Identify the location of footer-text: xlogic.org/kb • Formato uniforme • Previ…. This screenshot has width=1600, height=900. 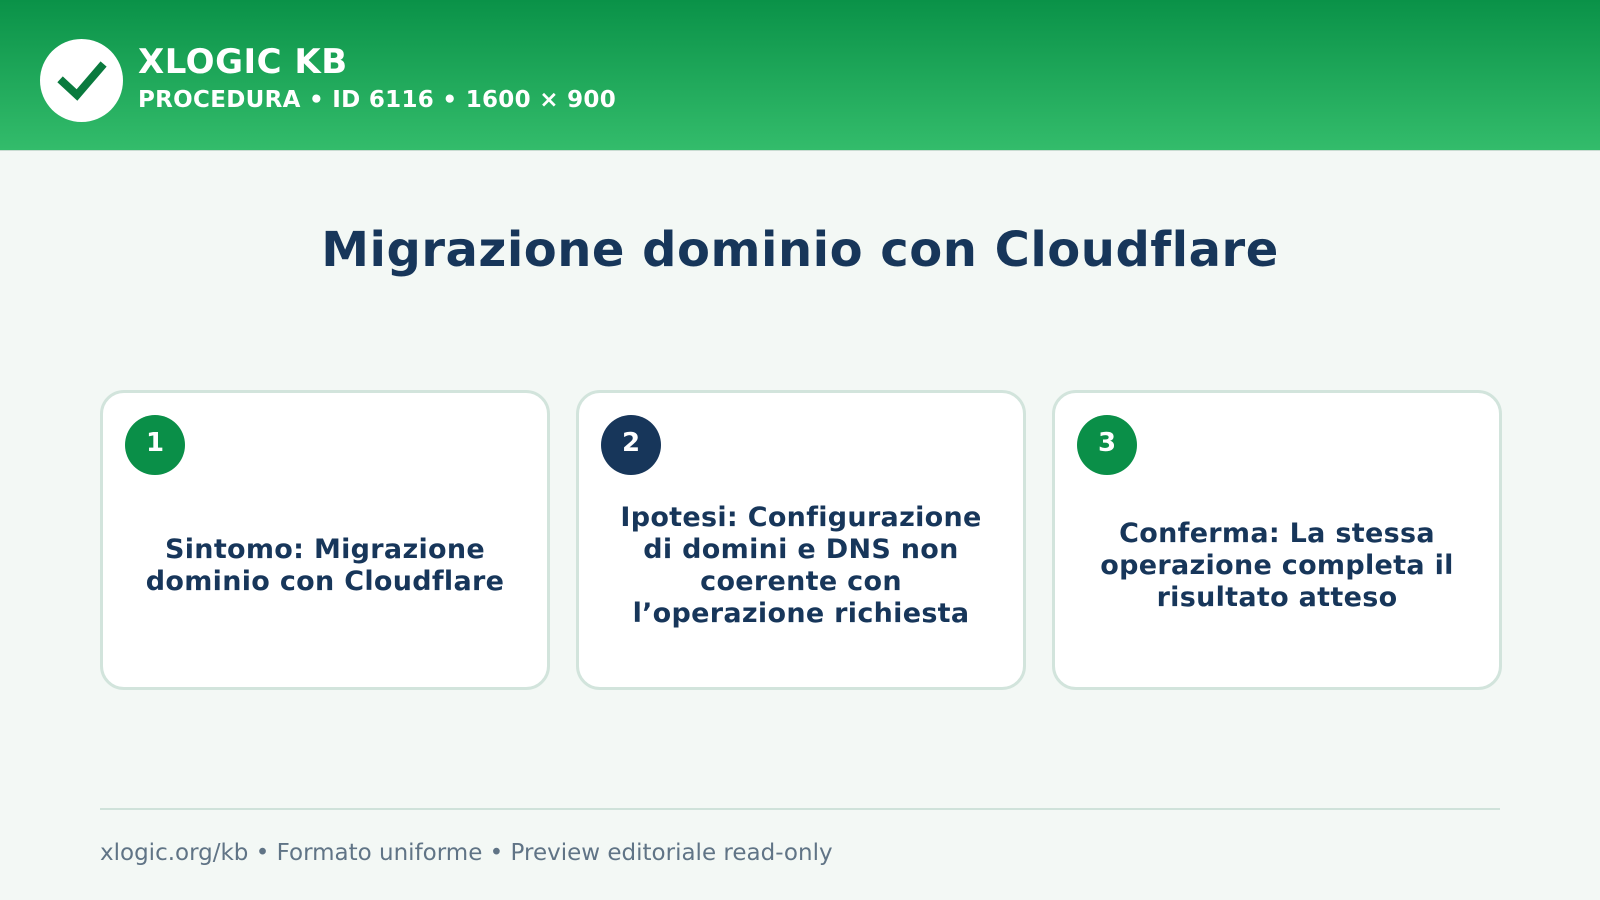
(466, 853).